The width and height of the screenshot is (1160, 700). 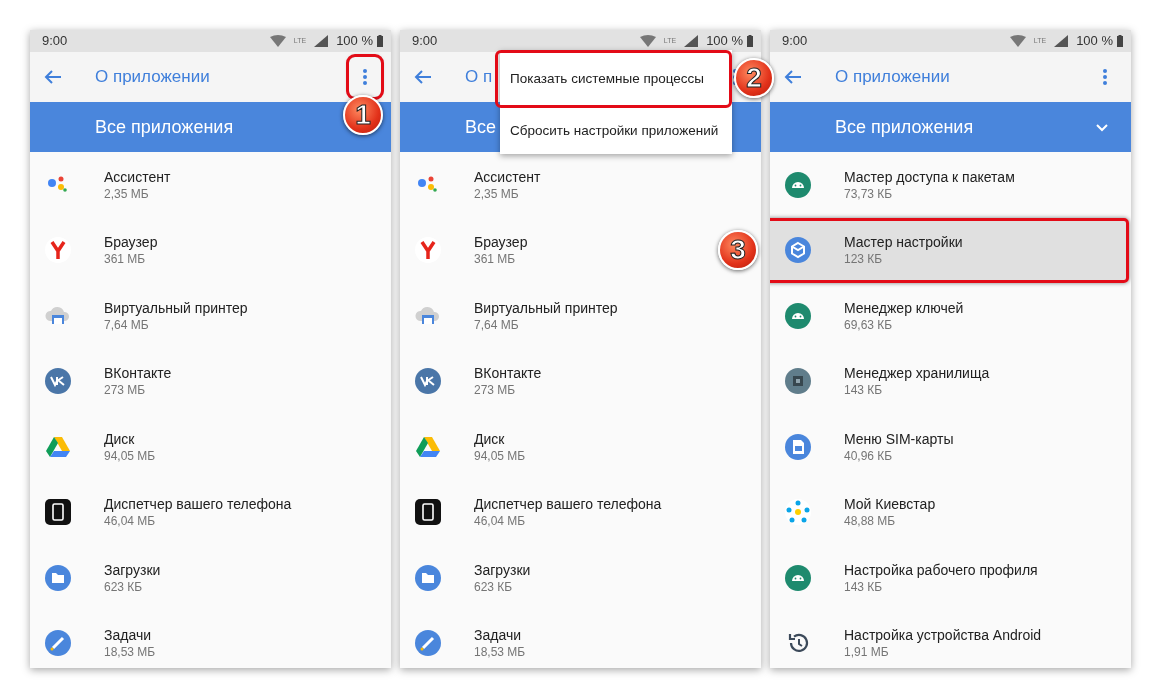 What do you see at coordinates (870, 521) in the screenshot?
I see `app-size: 48,88 МБ` at bounding box center [870, 521].